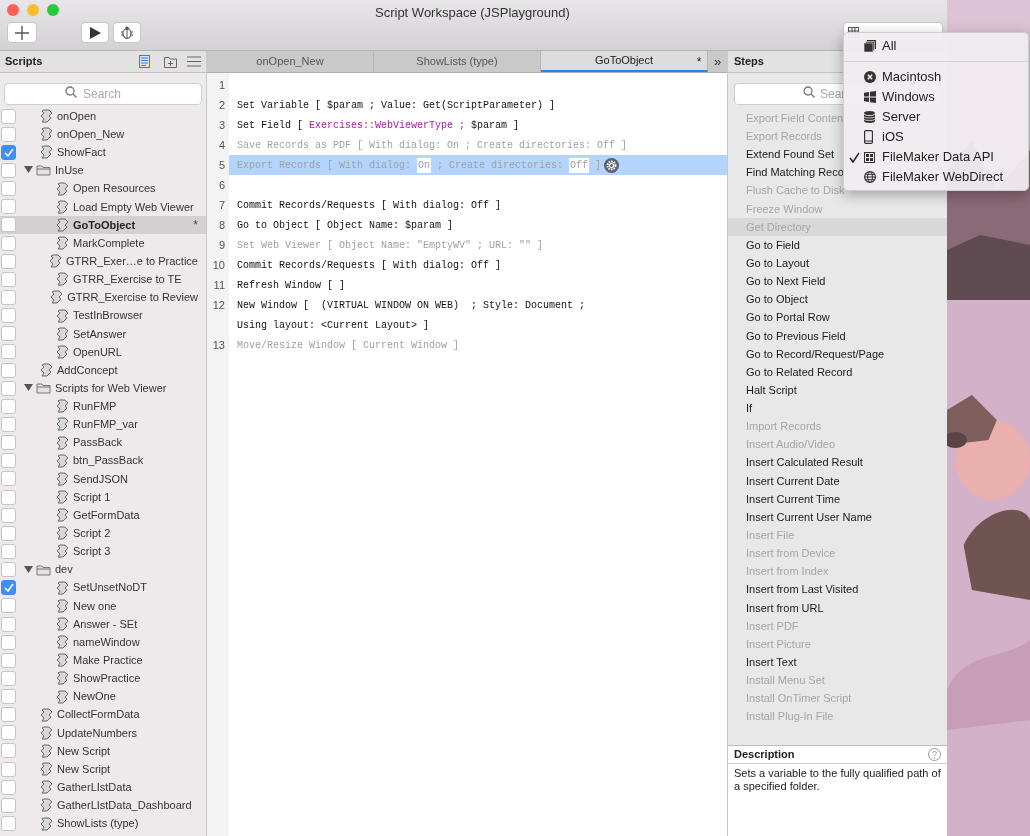 The width and height of the screenshot is (1030, 836). What do you see at coordinates (837, 263) in the screenshot?
I see `step-item: Go to Layout` at bounding box center [837, 263].